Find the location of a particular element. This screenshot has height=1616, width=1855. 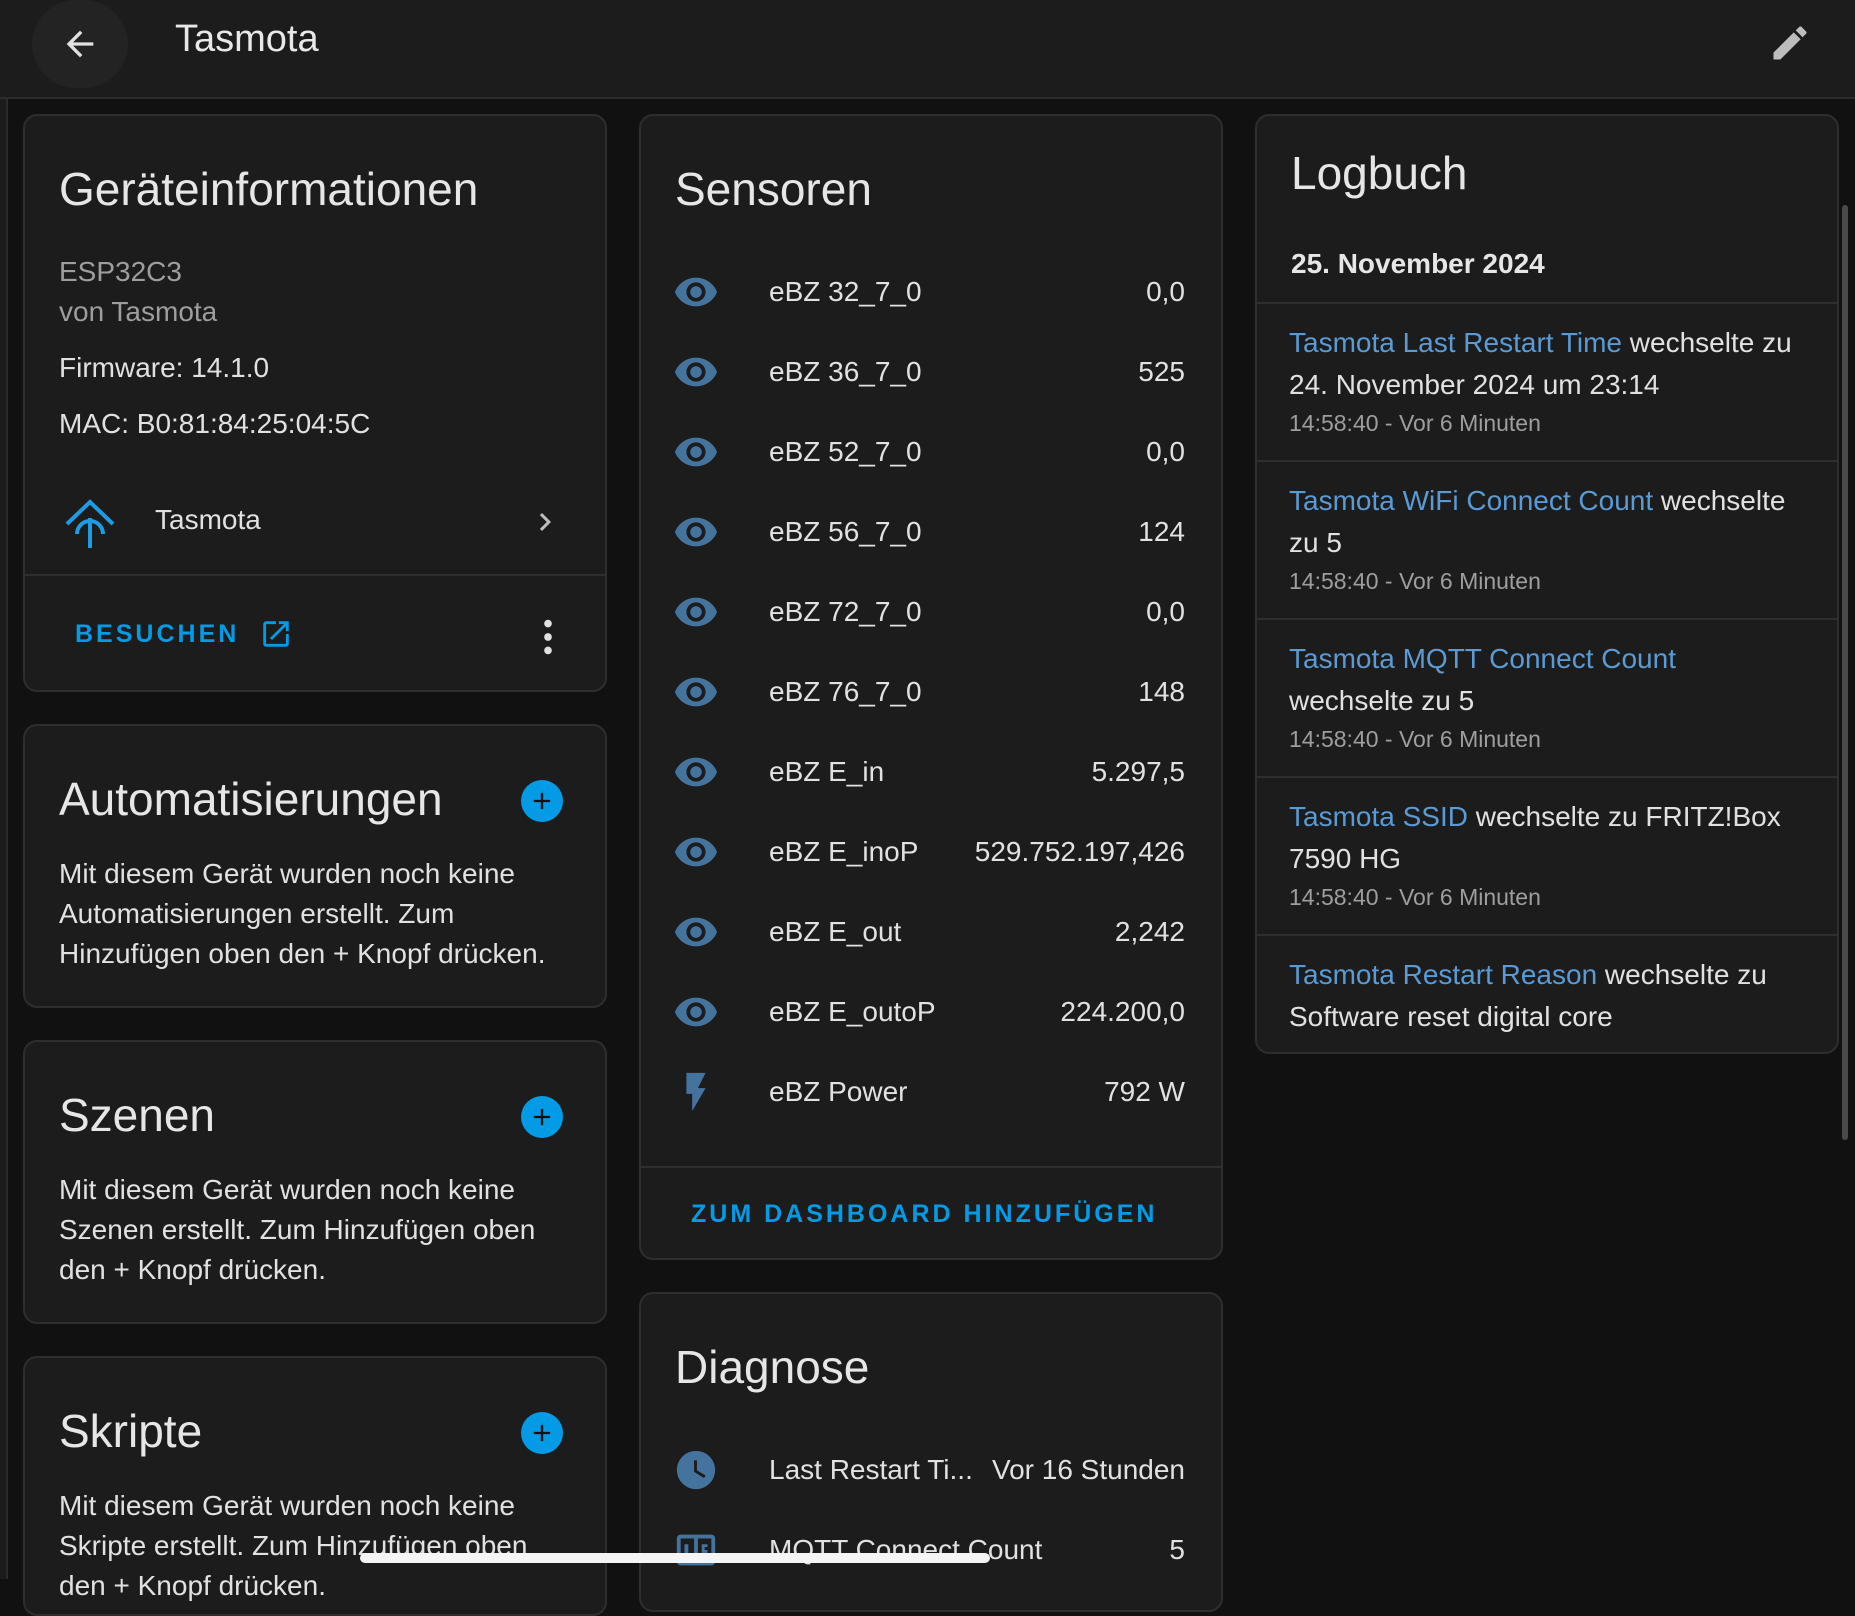

edit-button is located at coordinates (1790, 43).